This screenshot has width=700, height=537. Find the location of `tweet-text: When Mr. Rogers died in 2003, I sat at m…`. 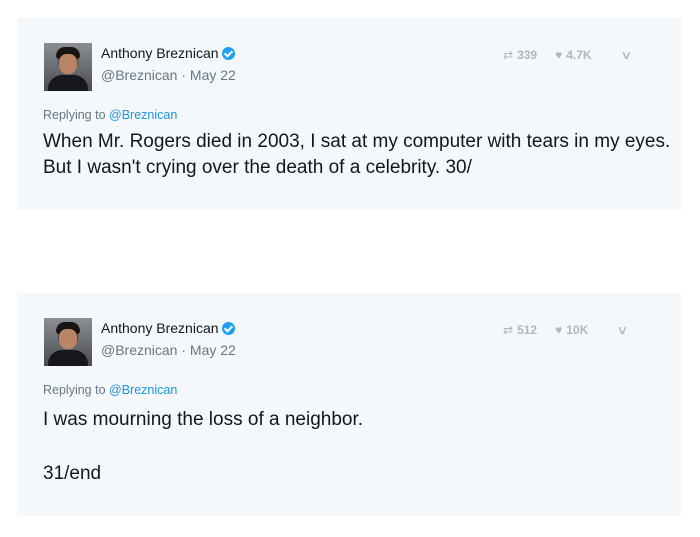

tweet-text: When Mr. Rogers died in 2003, I sat at m… is located at coordinates (357, 154).